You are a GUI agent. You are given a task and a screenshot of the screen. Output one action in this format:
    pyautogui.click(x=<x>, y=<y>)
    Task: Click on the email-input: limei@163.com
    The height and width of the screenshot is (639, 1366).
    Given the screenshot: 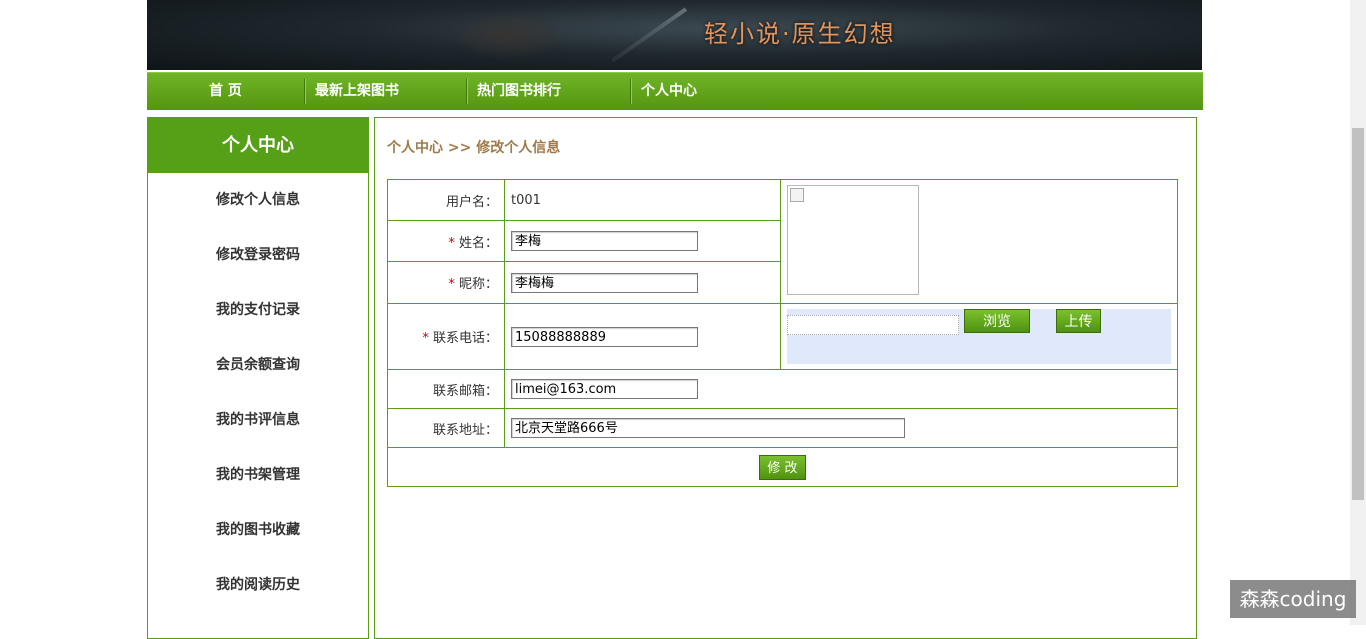 What is the action you would take?
    pyautogui.click(x=604, y=389)
    